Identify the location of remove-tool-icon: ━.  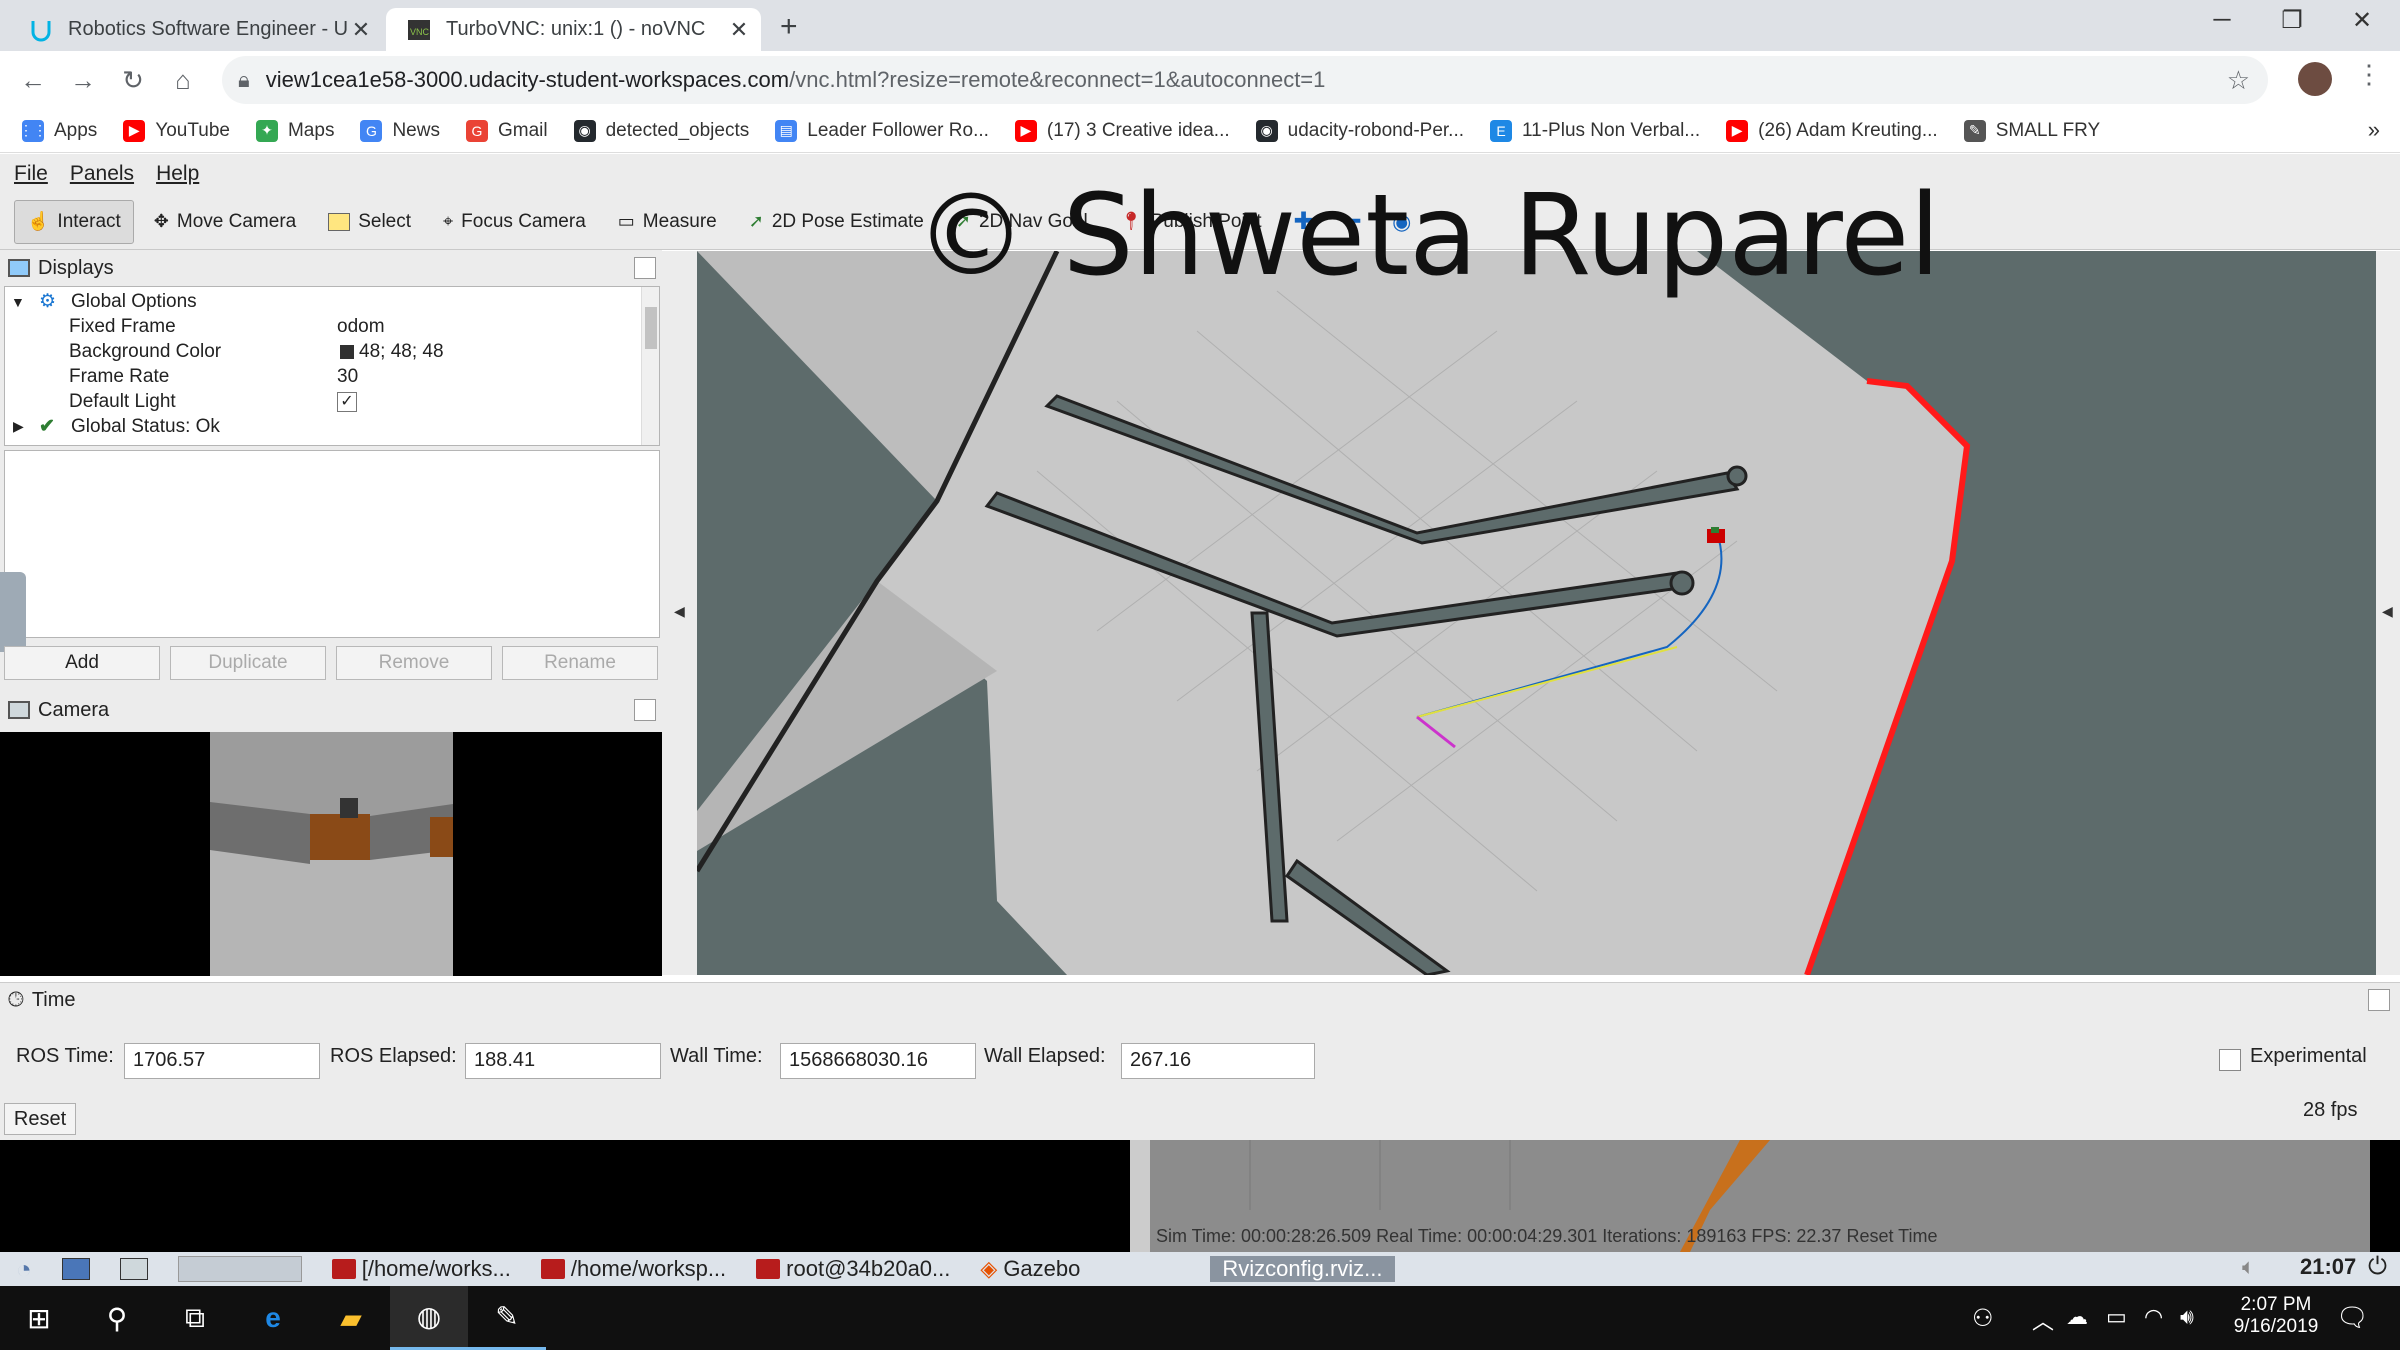
(1353, 222).